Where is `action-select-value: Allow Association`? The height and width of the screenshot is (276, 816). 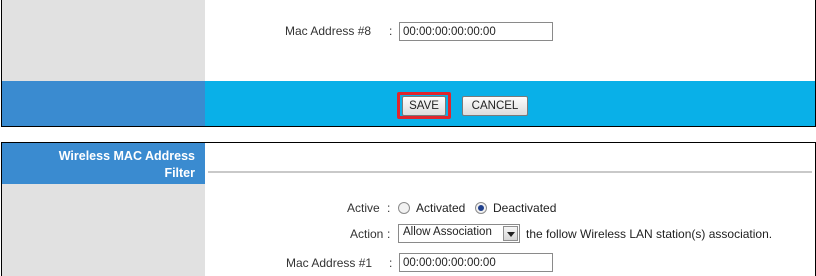
action-select-value: Allow Association is located at coordinates (447, 232).